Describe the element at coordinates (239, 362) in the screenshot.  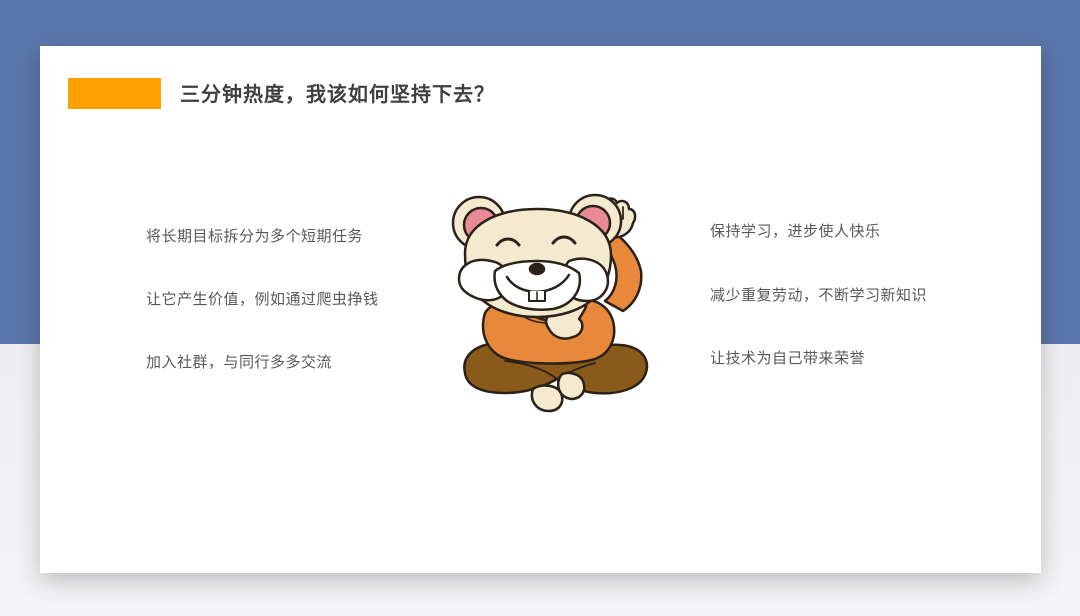
I see `left-item-3: 加入社群，与同行多多交流` at that location.